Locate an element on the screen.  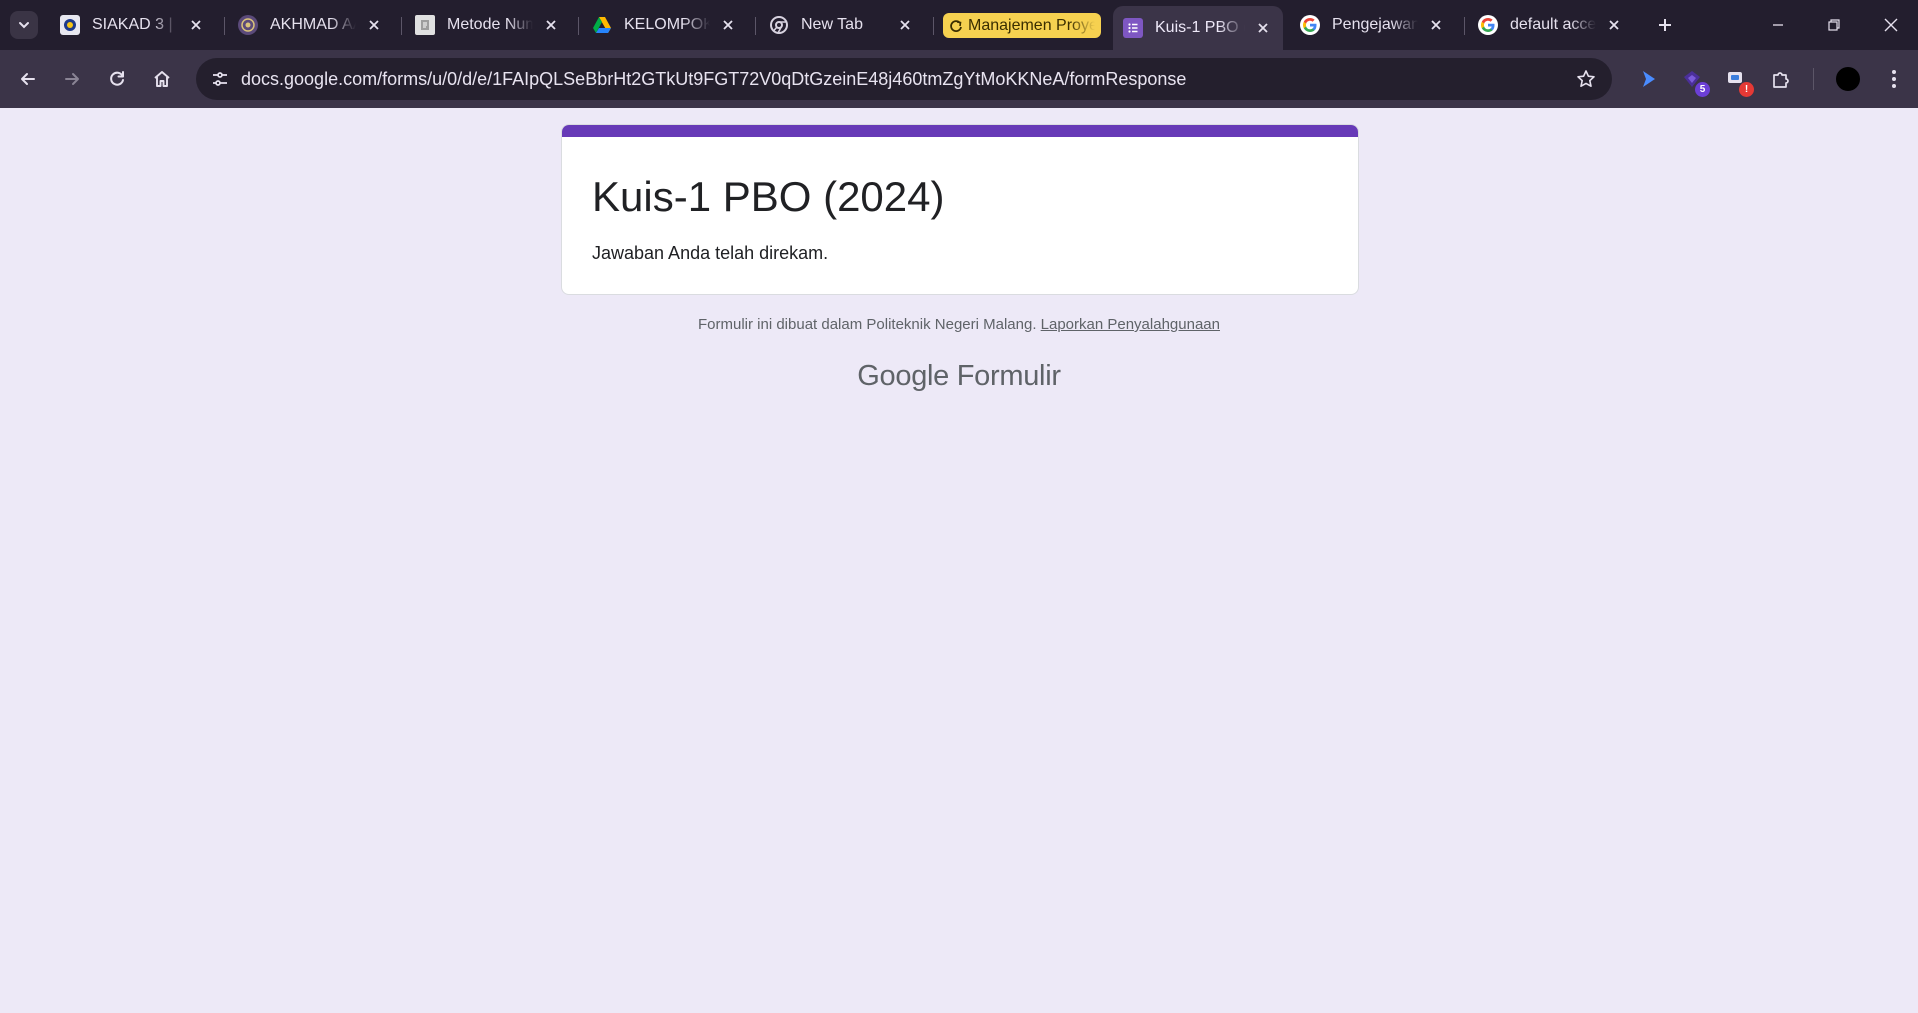
form-title: Kuis-1 PBO (2024) is located at coordinates (768, 196).